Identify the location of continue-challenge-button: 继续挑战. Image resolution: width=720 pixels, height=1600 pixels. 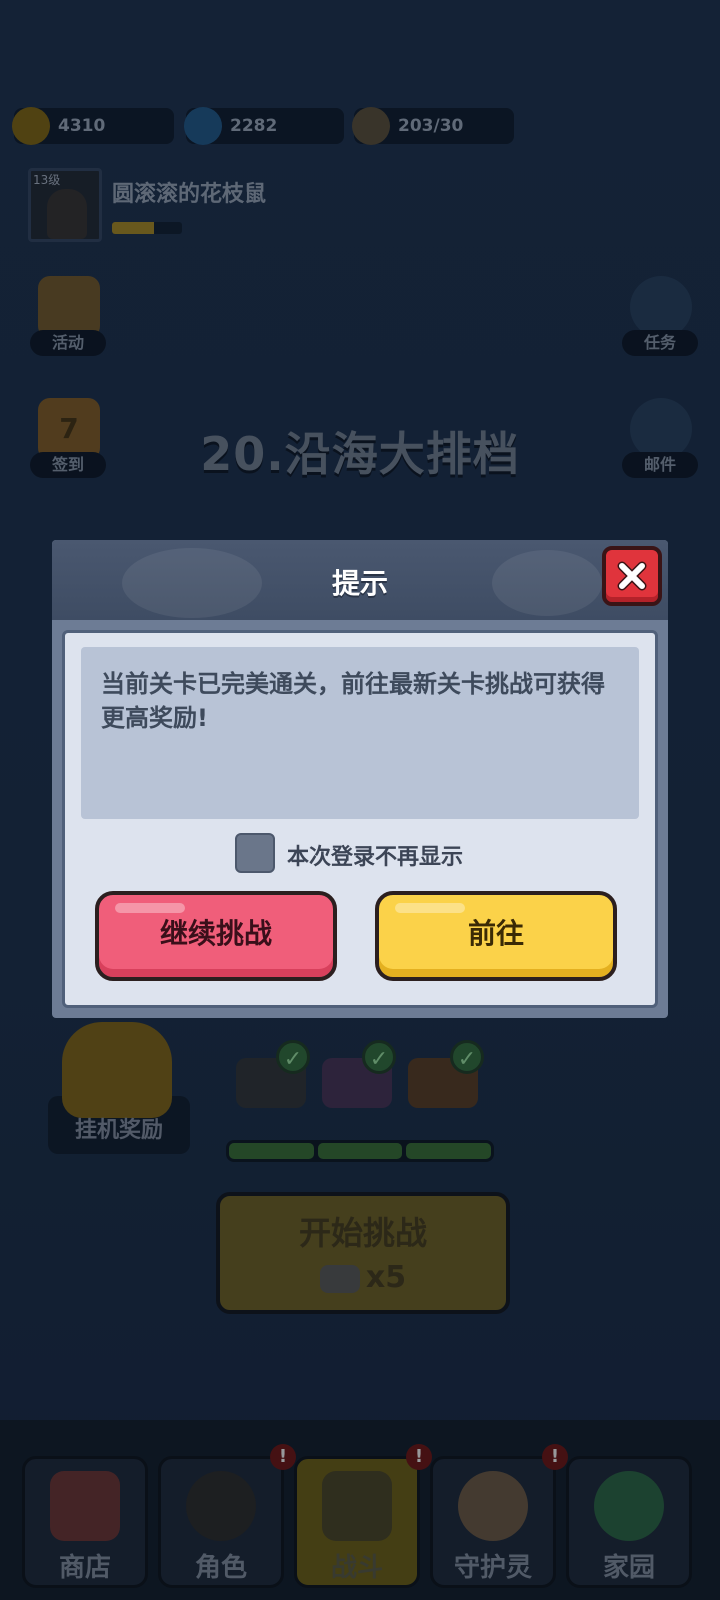
(216, 936).